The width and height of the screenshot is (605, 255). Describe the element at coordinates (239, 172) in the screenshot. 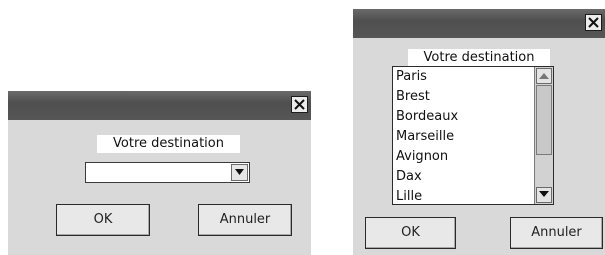

I see `chevron-down-icon` at that location.